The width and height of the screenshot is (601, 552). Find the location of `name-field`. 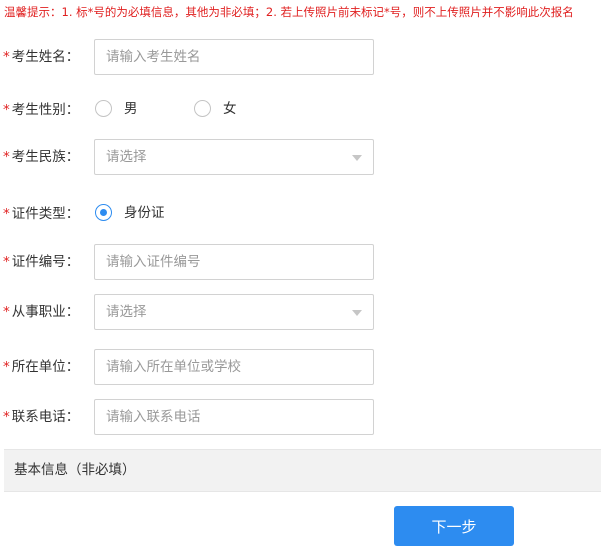

name-field is located at coordinates (234, 57).